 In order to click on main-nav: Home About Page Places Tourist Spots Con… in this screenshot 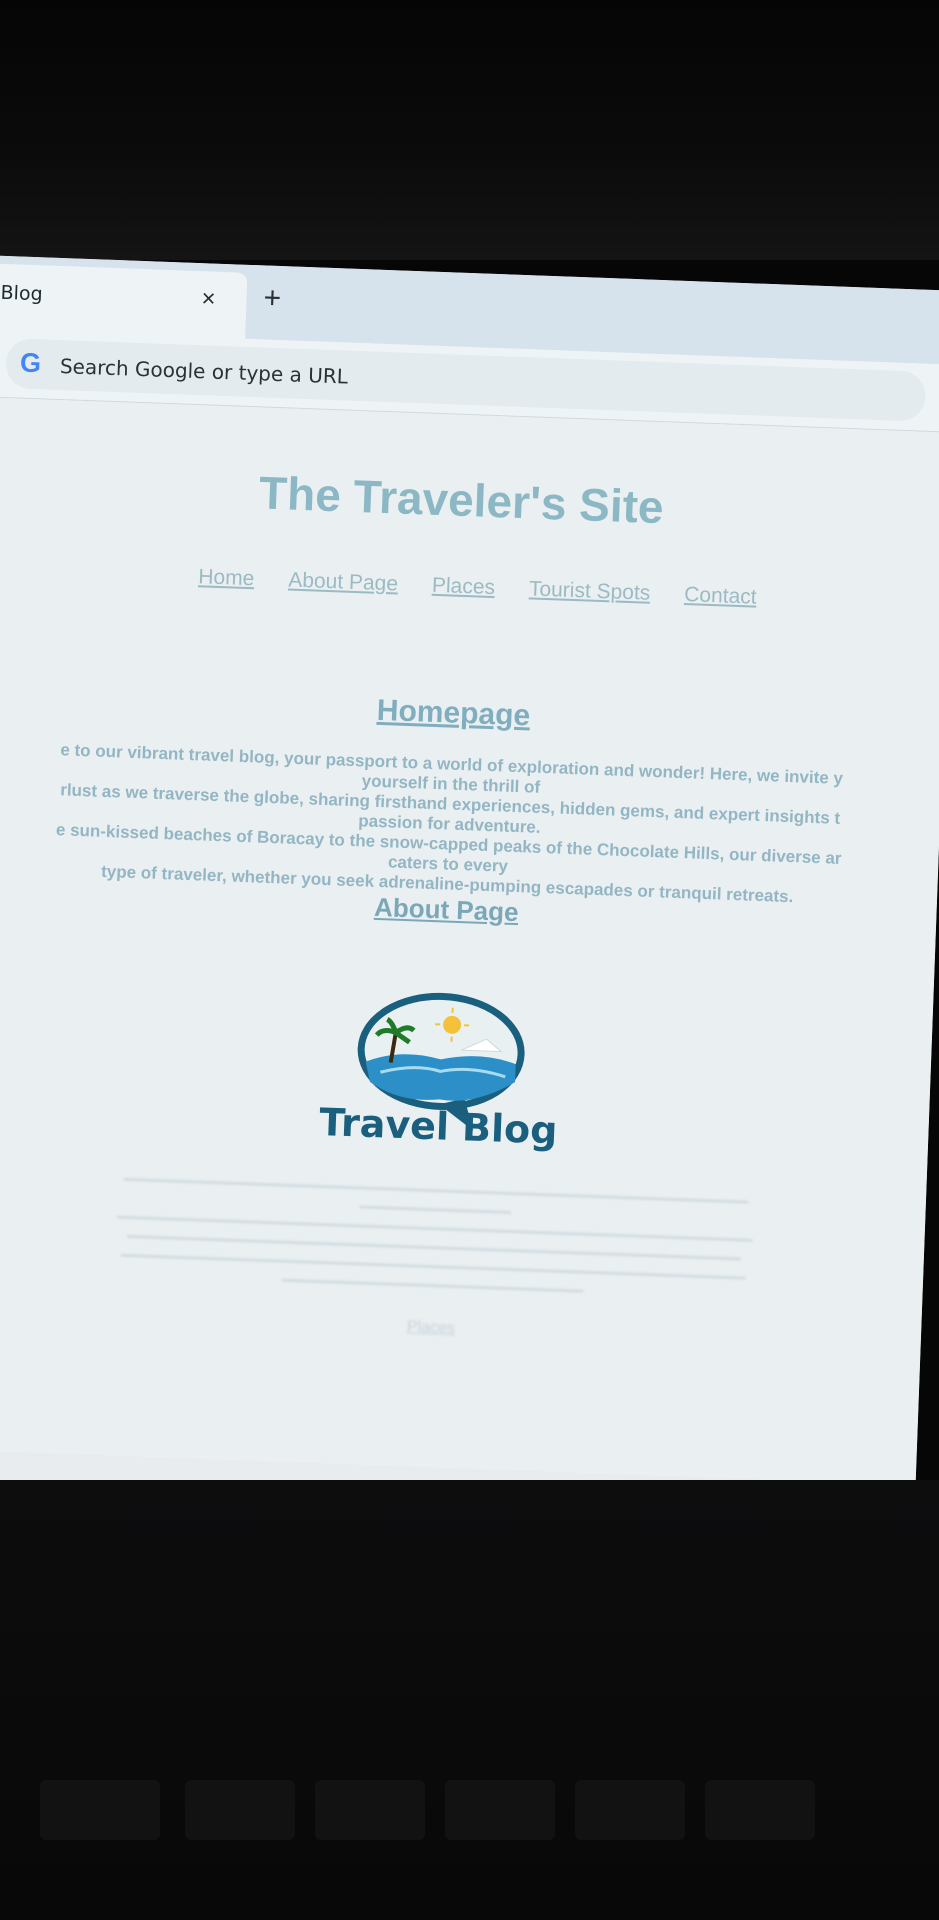, I will do `click(477, 587)`.